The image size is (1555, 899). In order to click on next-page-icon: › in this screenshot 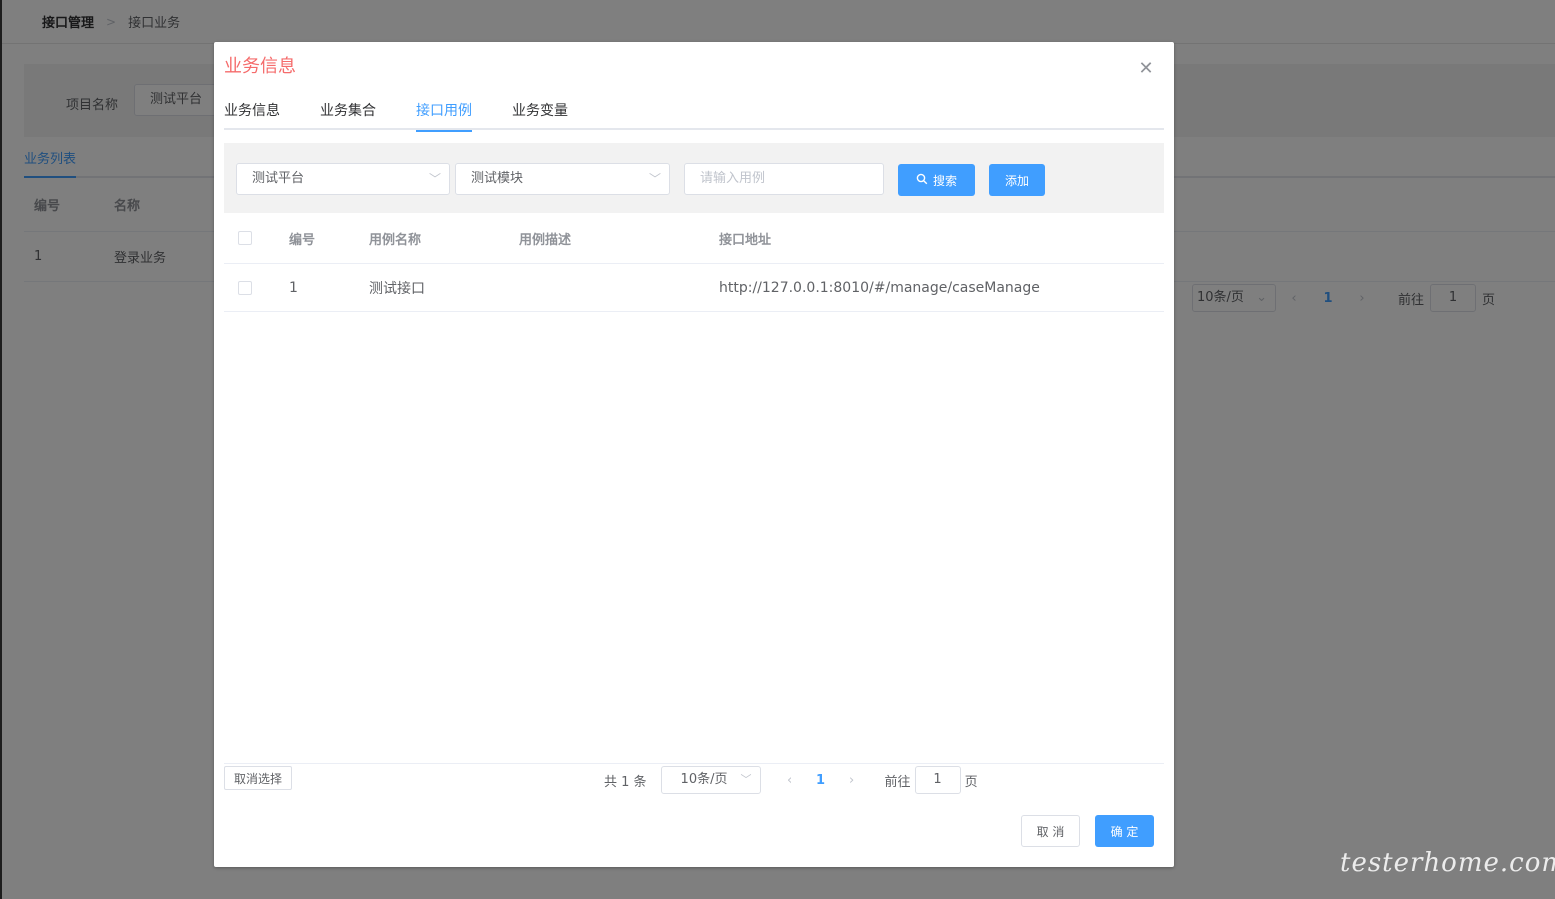, I will do `click(852, 780)`.